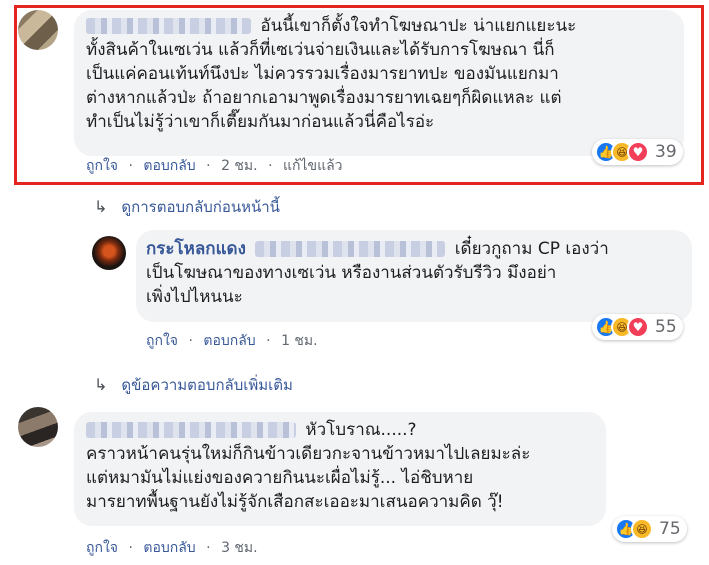 The height and width of the screenshot is (565, 709). What do you see at coordinates (642, 529) in the screenshot?
I see `haha-icon: 😆` at bounding box center [642, 529].